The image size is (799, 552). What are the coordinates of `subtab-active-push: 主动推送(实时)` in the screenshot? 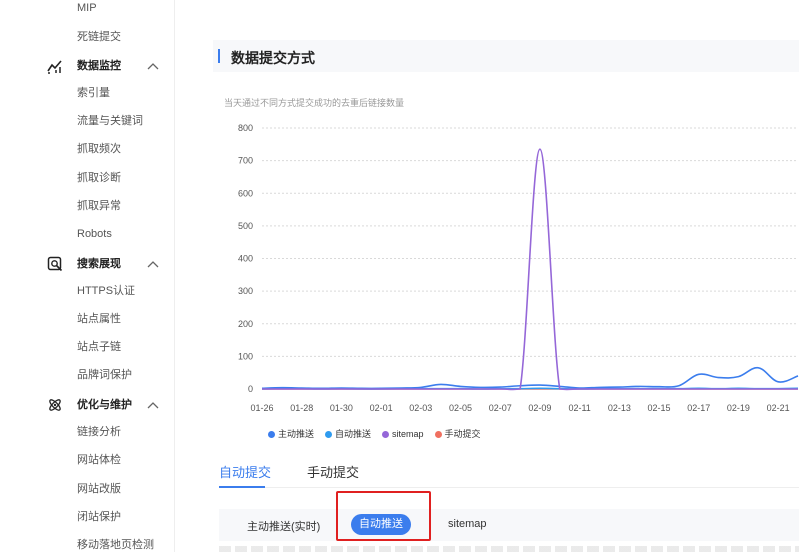 It's located at (283, 526).